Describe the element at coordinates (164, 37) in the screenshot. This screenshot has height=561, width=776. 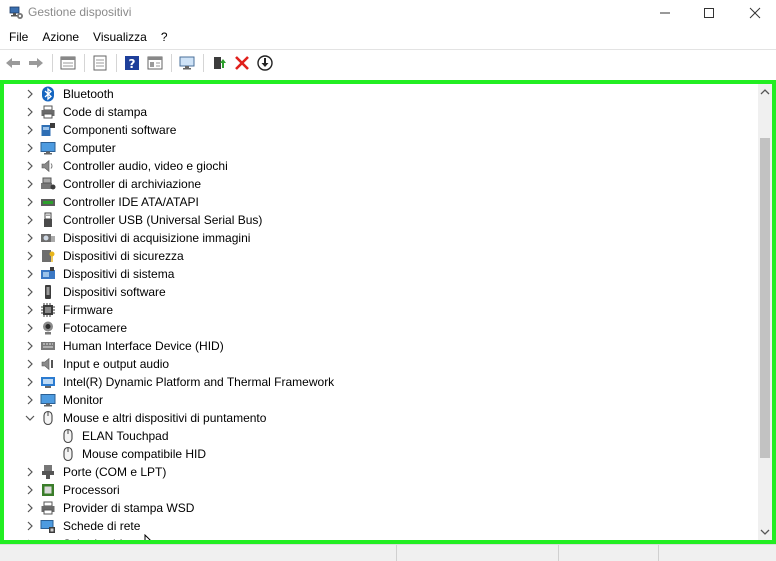
I see `menu-help: ?` at that location.